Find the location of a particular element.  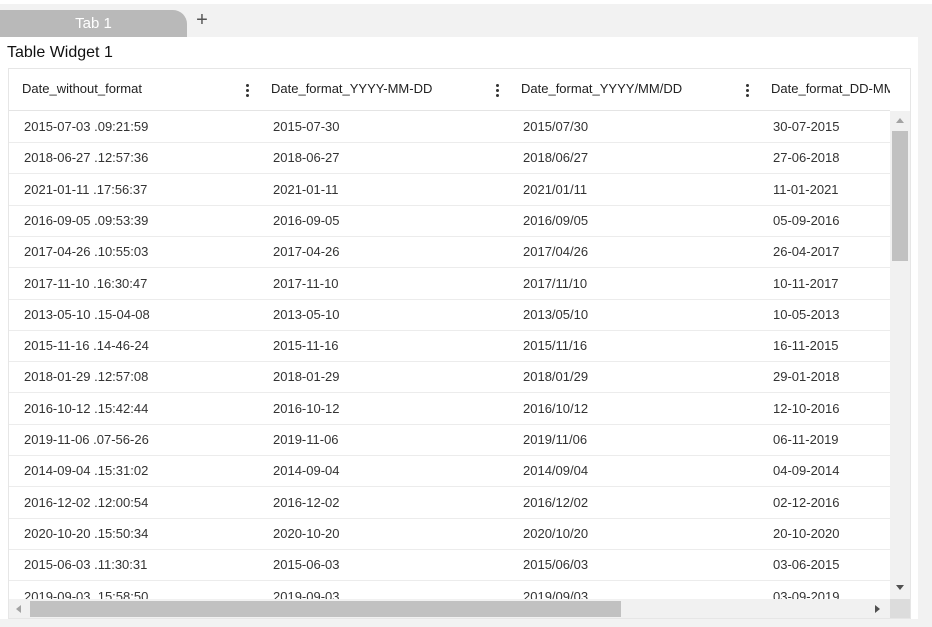

table-cell: 2017-04-26 is located at coordinates (306, 252).